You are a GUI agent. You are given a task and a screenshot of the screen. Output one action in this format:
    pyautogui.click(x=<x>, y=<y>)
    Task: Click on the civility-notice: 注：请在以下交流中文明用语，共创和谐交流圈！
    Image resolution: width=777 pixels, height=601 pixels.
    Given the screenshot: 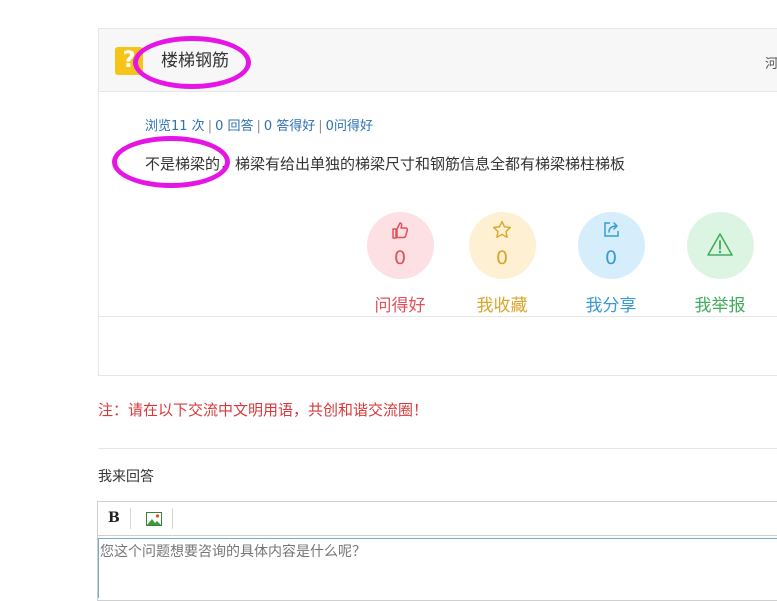 What is the action you would take?
    pyautogui.click(x=263, y=410)
    